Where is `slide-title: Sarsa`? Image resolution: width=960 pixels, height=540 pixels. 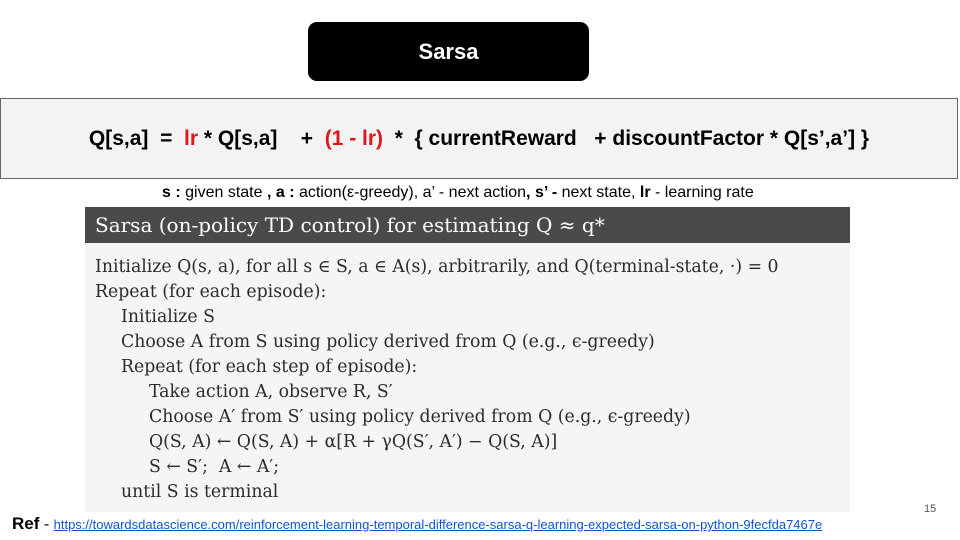
slide-title: Sarsa is located at coordinates (448, 51).